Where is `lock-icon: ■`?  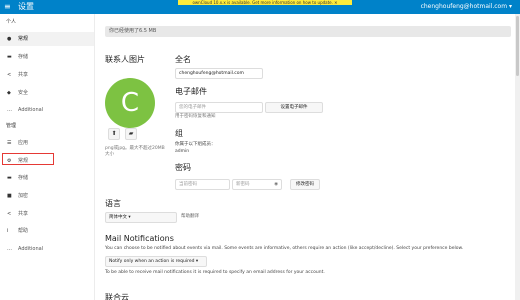
lock-icon: ■ is located at coordinates (9, 196).